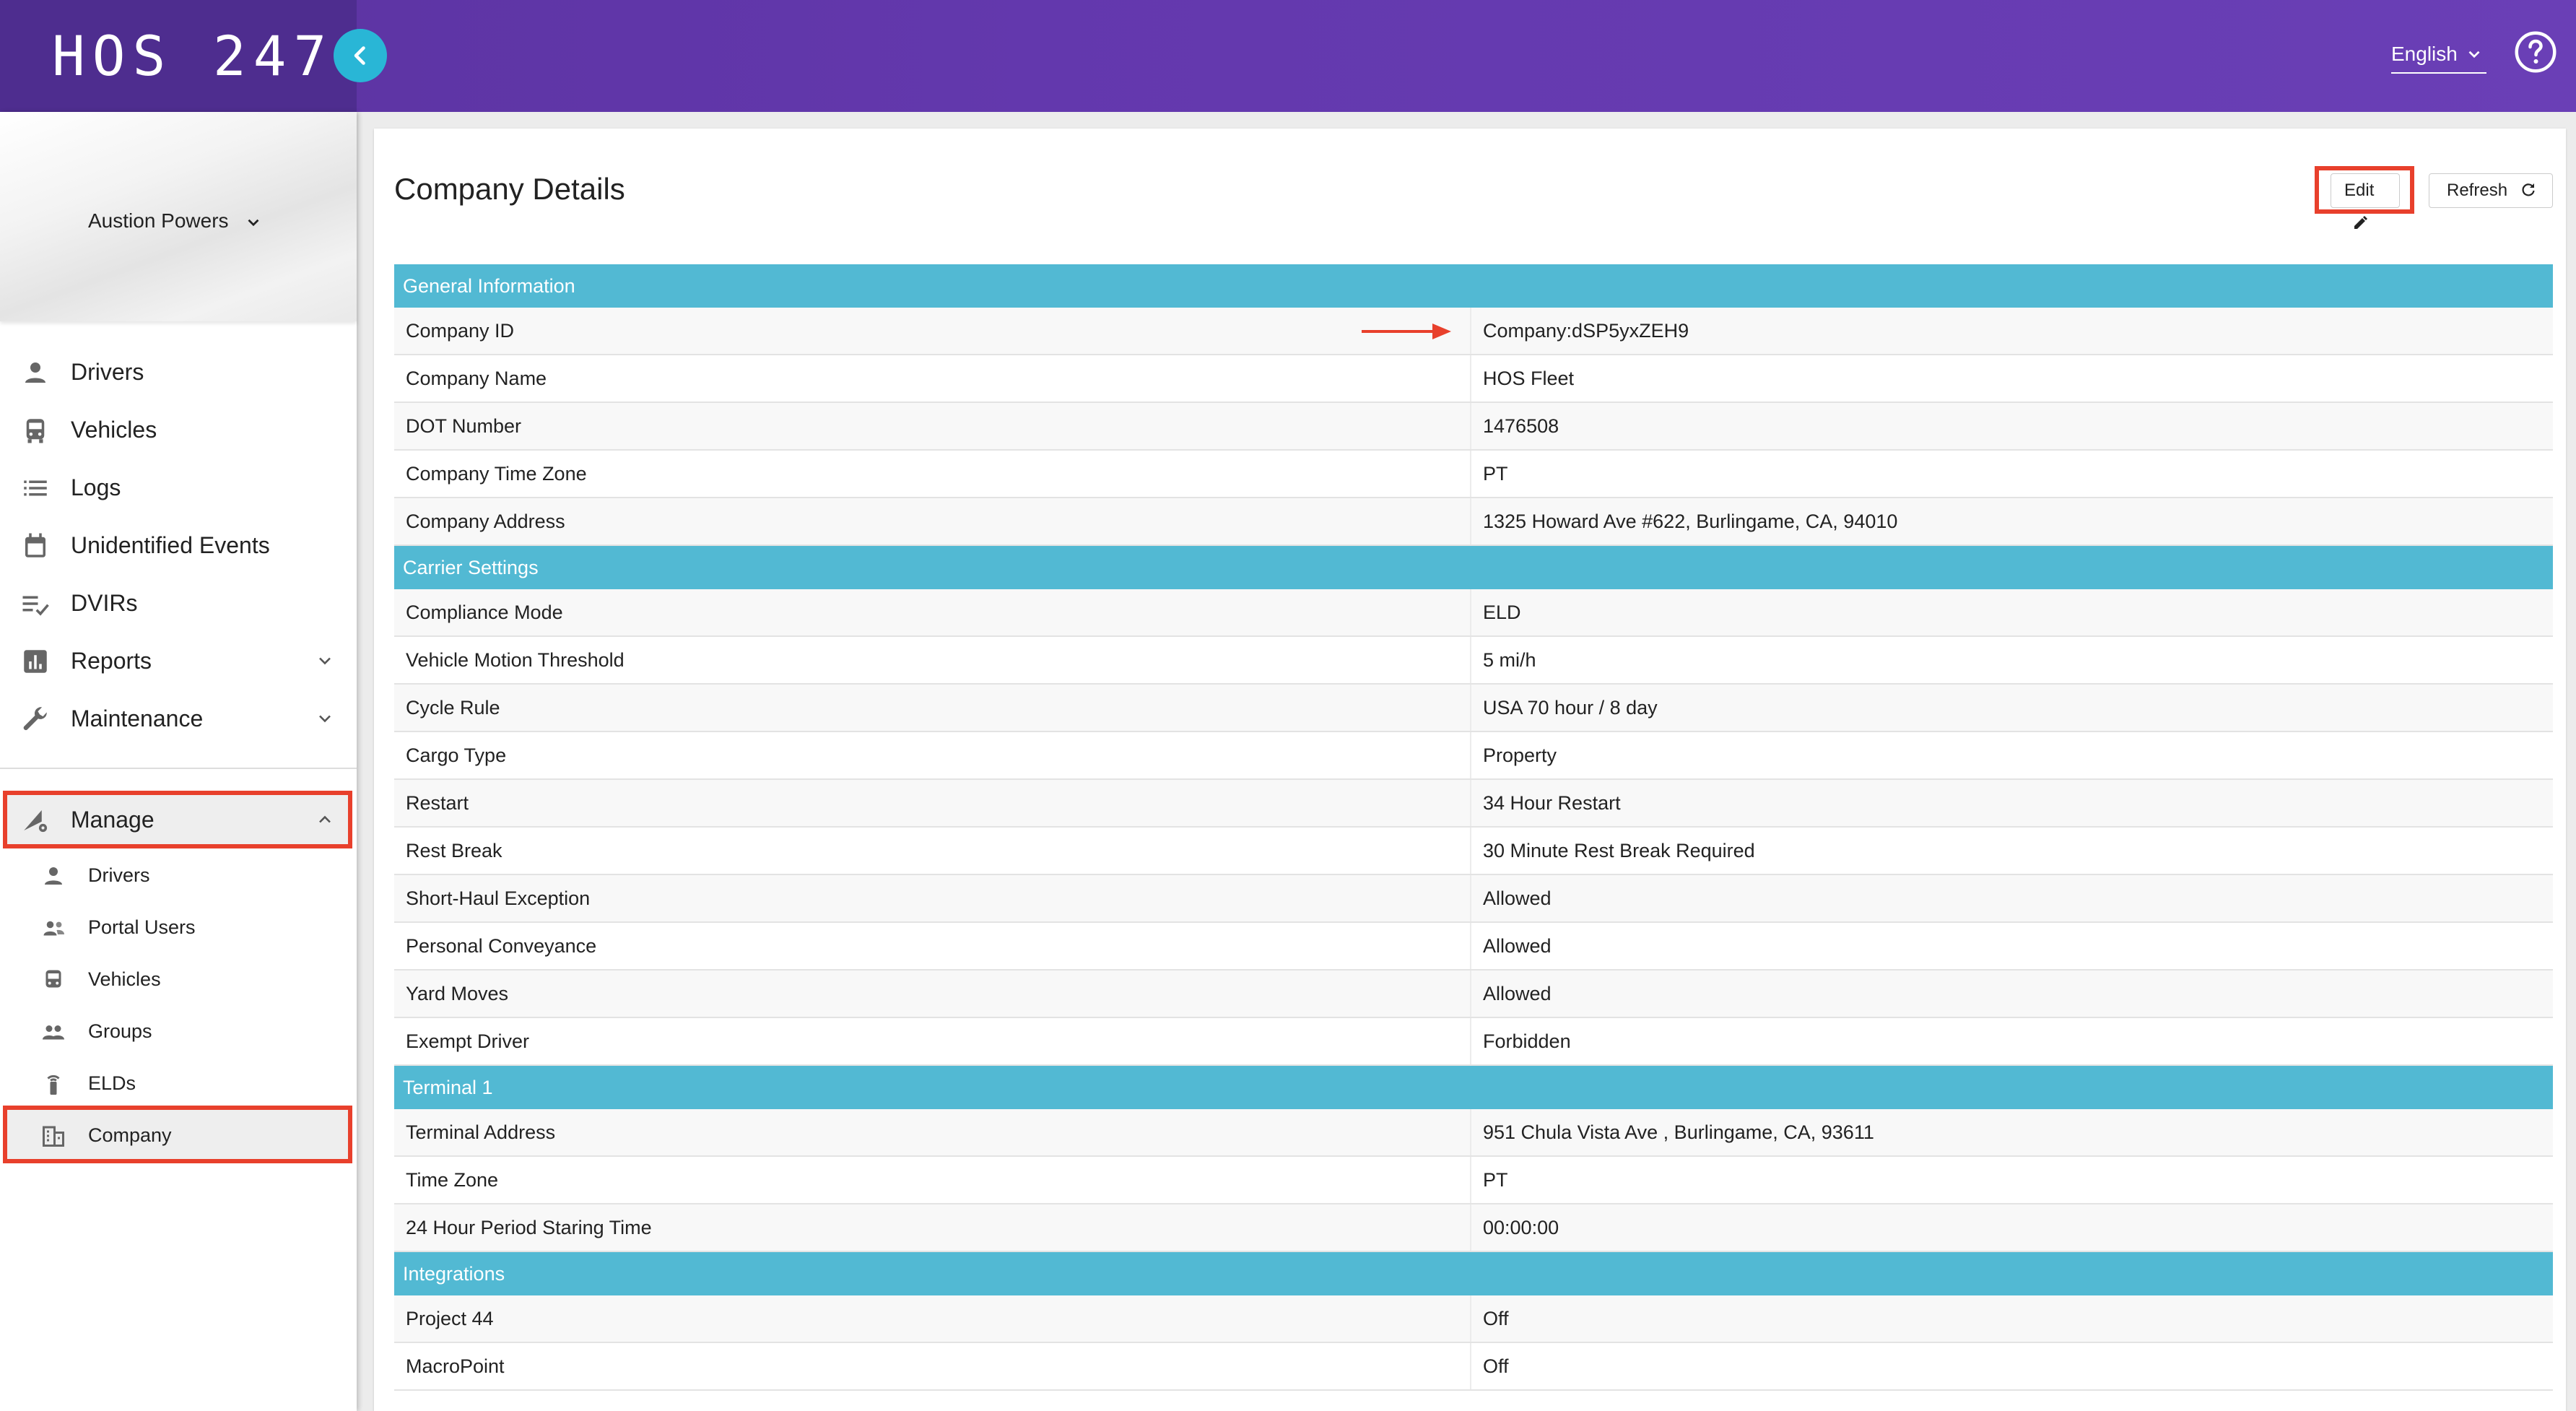  What do you see at coordinates (178, 768) in the screenshot?
I see `sidebar-divider` at bounding box center [178, 768].